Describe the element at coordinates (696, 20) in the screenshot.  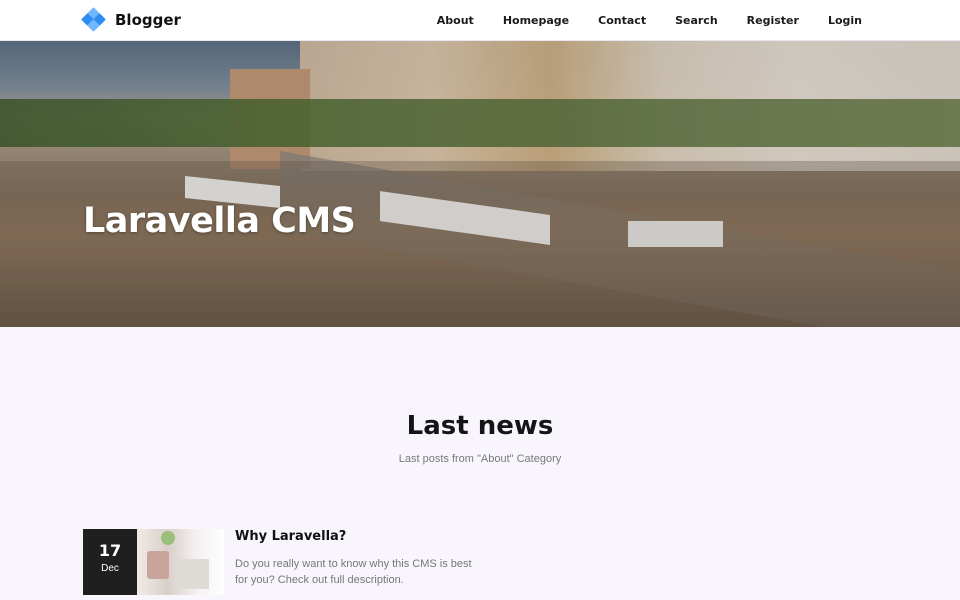
I see `nav-search-link: Search` at that location.